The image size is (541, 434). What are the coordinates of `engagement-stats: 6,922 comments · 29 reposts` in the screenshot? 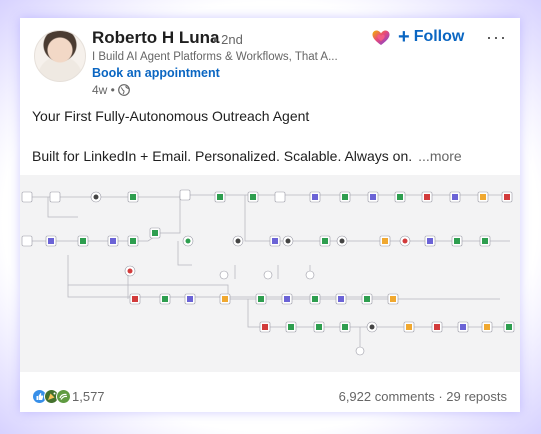 It's located at (423, 396).